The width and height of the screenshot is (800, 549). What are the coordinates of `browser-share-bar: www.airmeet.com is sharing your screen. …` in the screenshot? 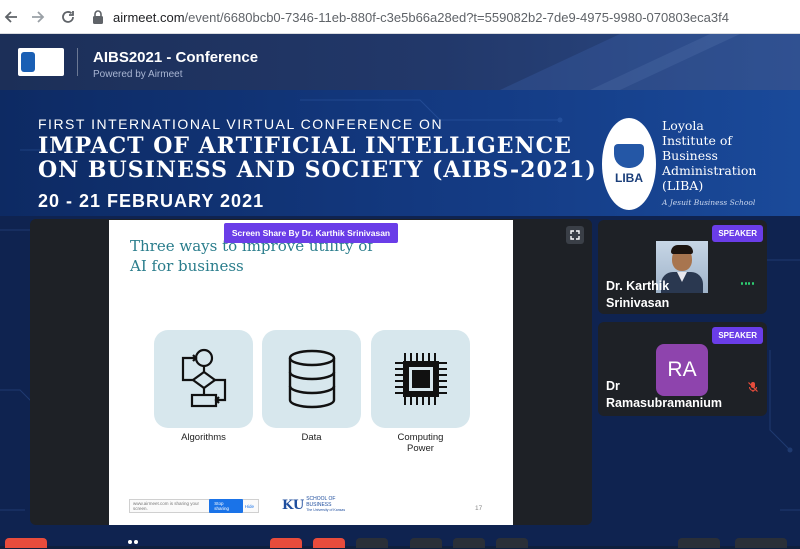 It's located at (194, 506).